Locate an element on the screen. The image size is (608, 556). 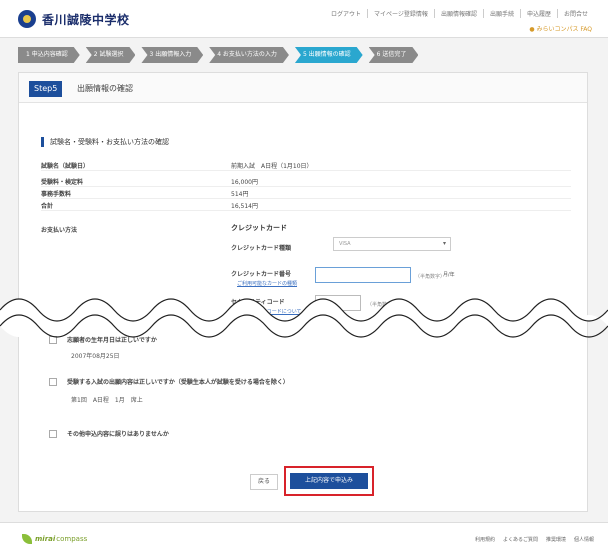
total-row: 合計 16,514円 is located at coordinates (306, 205).